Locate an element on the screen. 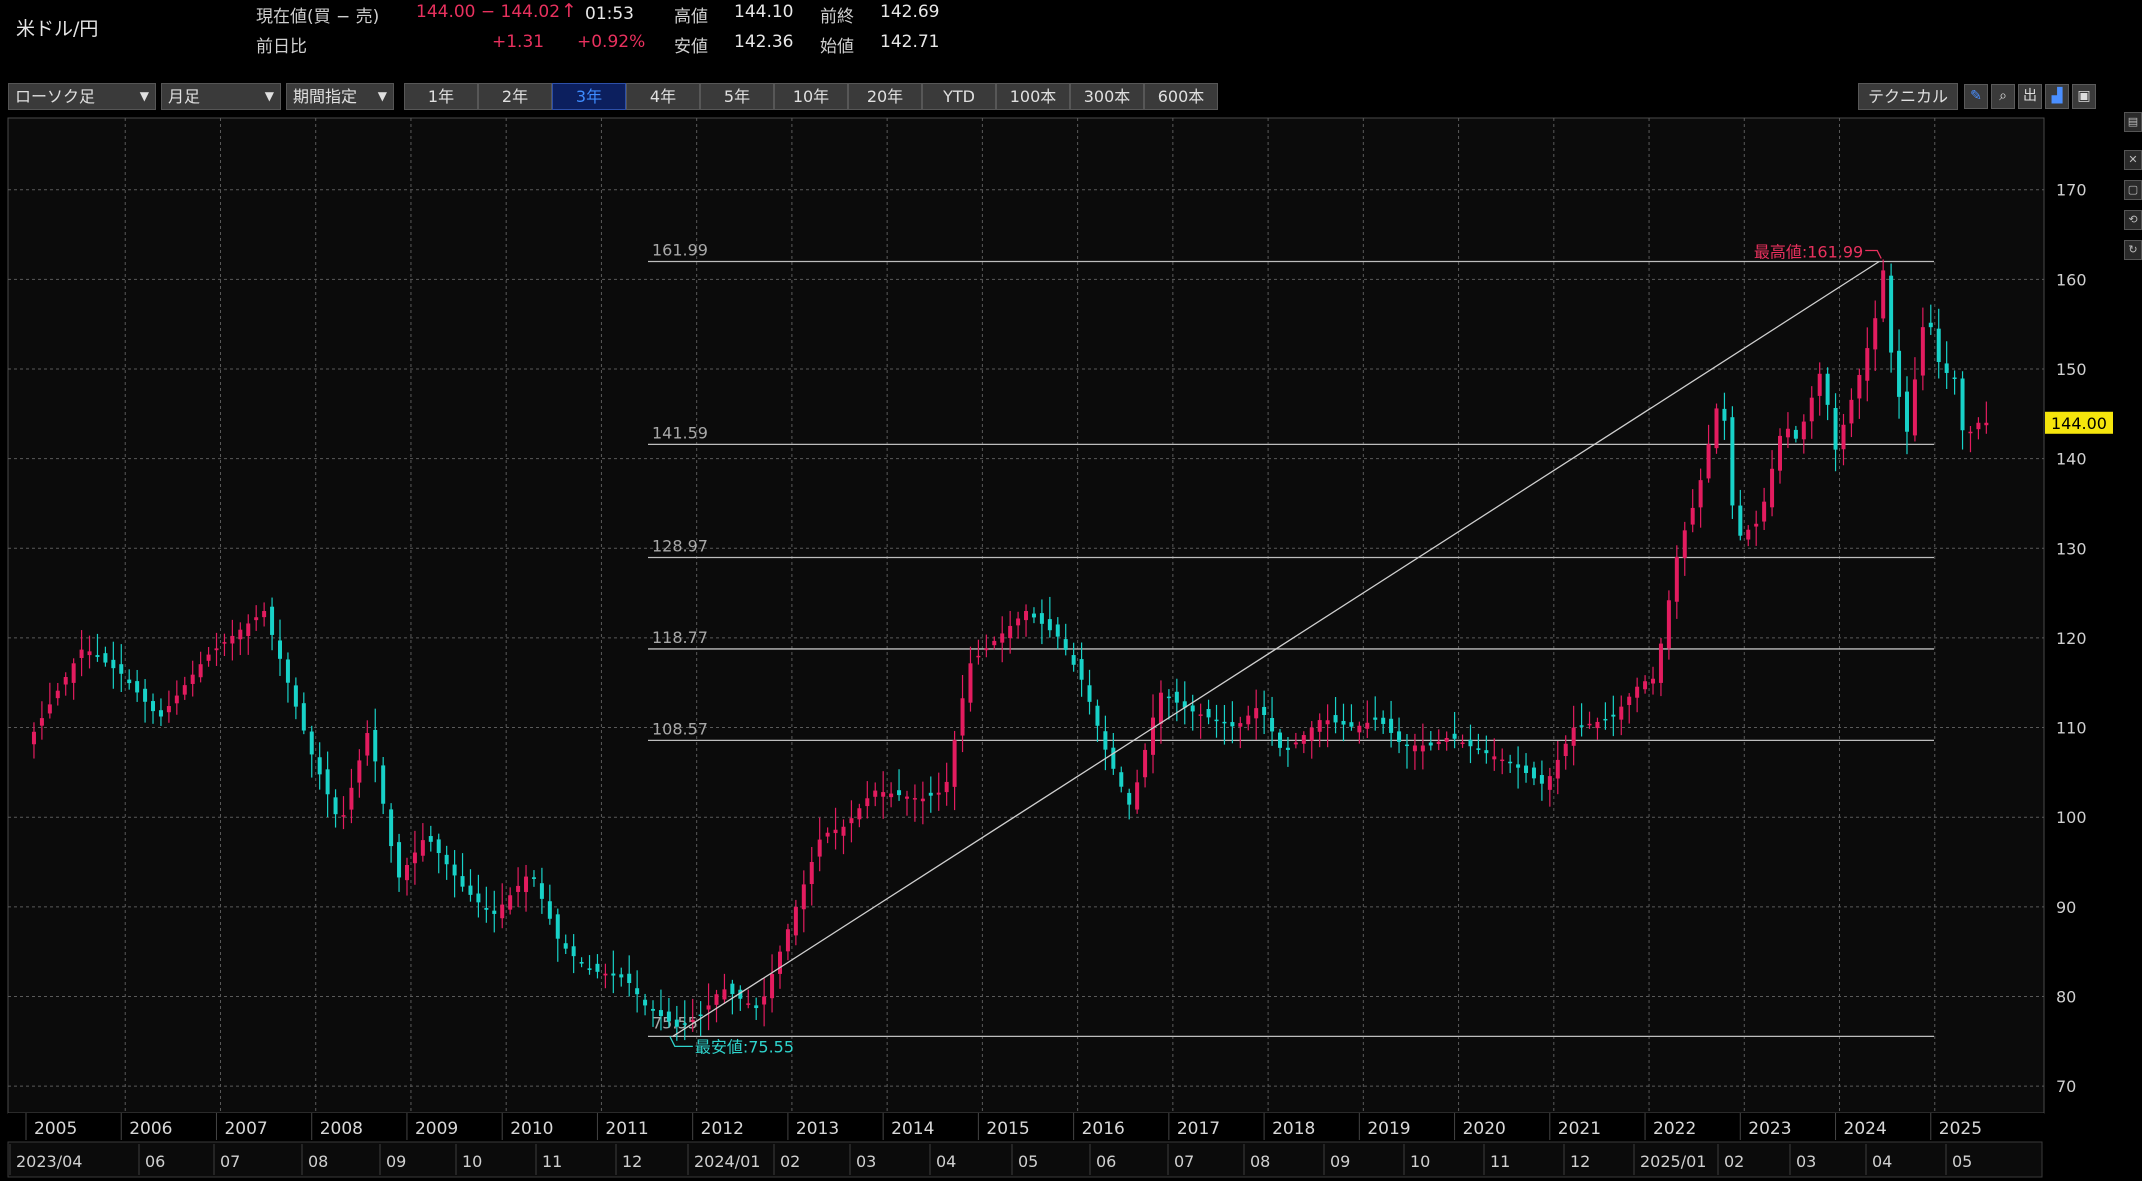 This screenshot has width=2142, height=1181. x-tick-label: 2012 is located at coordinates (722, 1129).